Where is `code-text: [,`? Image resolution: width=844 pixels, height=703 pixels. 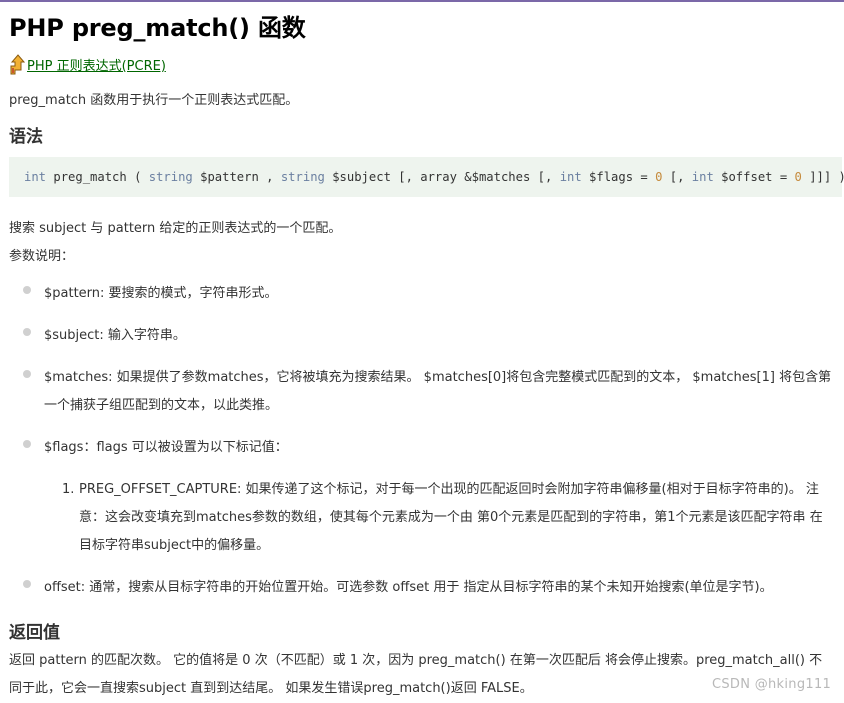 code-text: [, is located at coordinates (677, 177).